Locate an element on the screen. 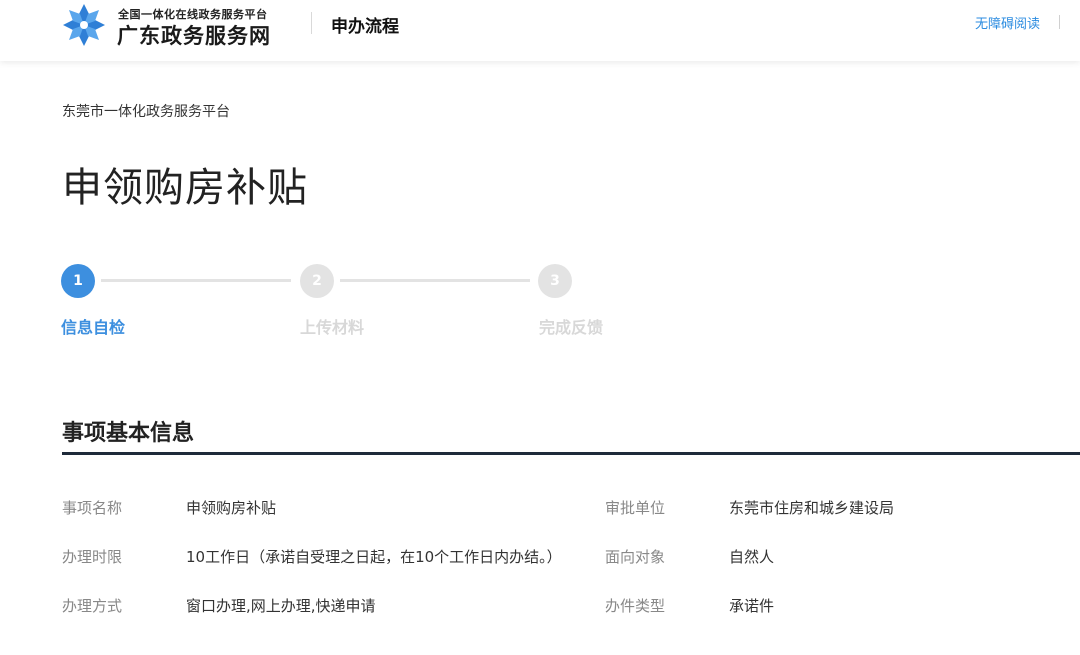  type-value: 承诺件 is located at coordinates (752, 606).